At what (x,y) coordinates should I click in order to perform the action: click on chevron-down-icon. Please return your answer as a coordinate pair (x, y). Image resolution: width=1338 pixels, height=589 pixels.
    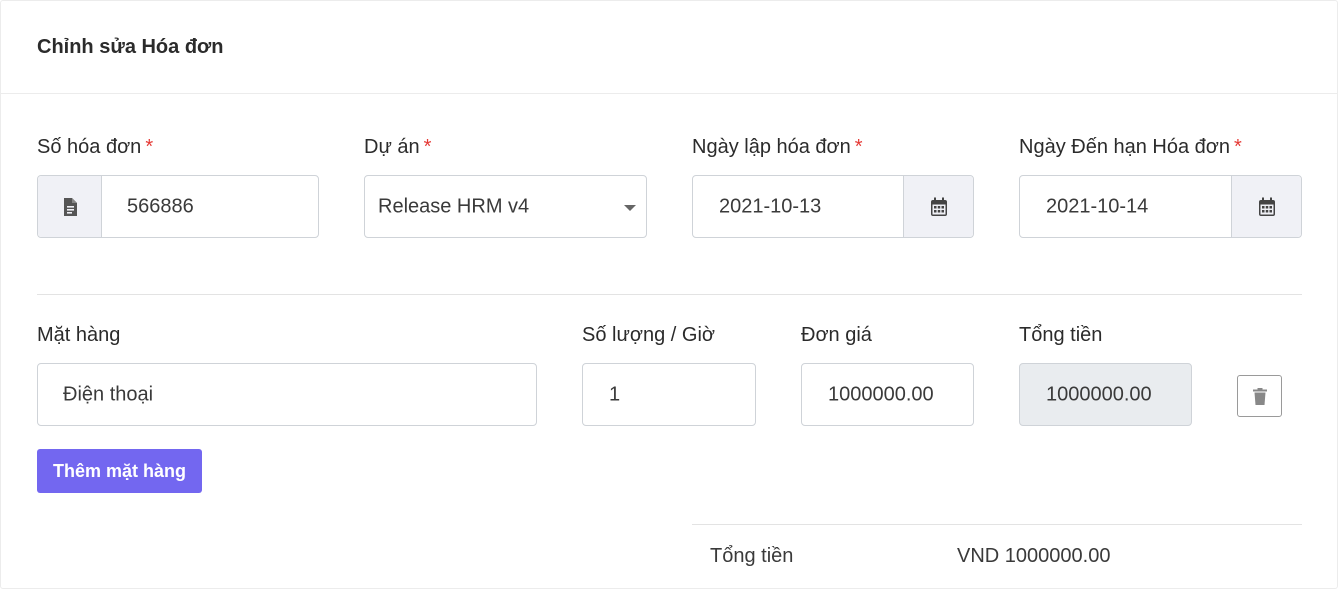
    Looking at the image, I should click on (630, 207).